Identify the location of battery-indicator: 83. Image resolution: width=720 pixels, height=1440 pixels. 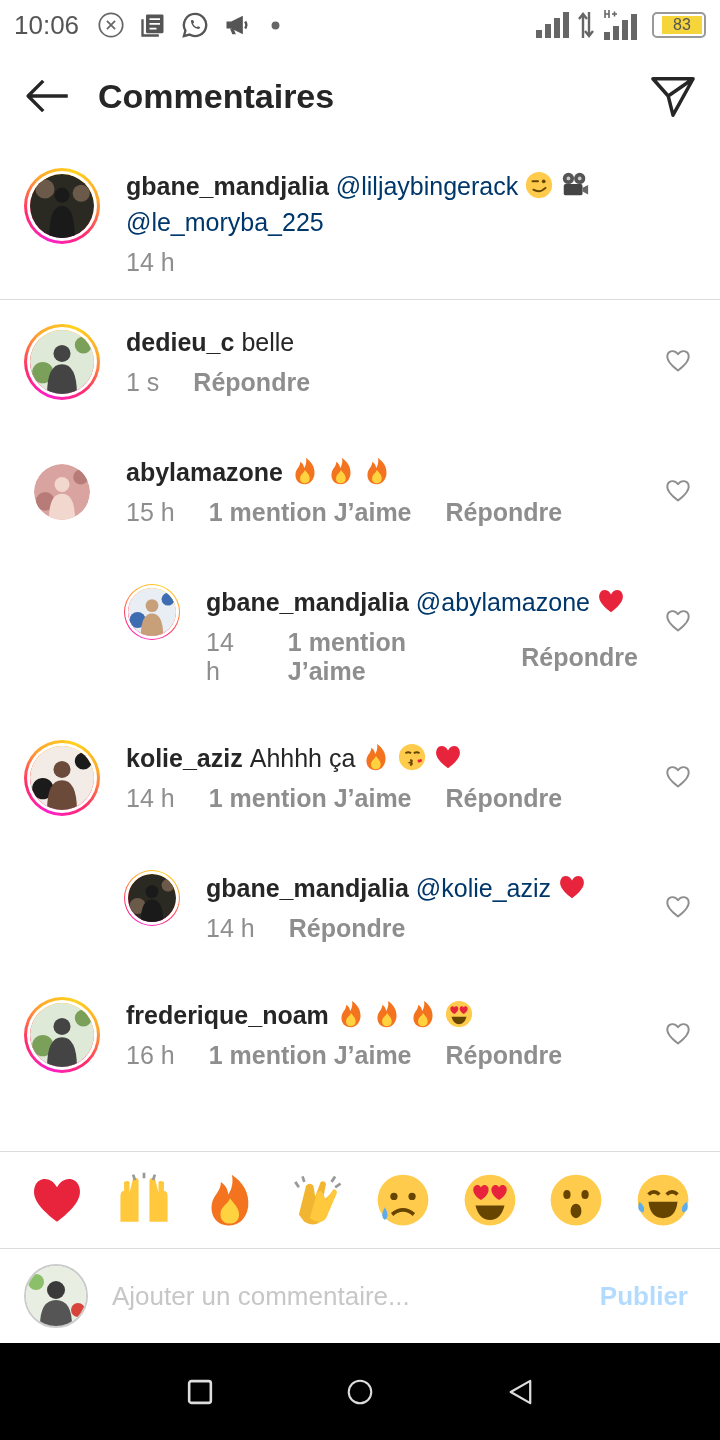
(679, 25).